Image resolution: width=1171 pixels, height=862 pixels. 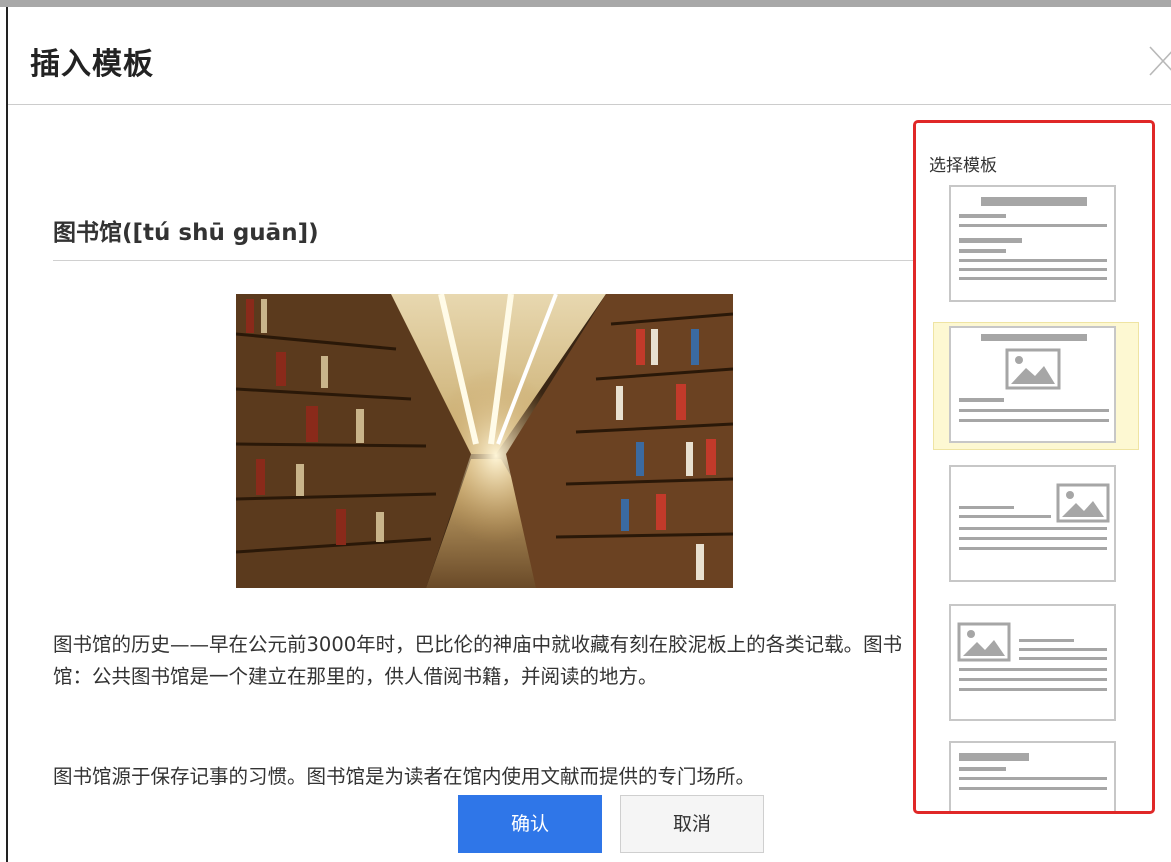 What do you see at coordinates (589, 104) in the screenshot?
I see `title-divider` at bounding box center [589, 104].